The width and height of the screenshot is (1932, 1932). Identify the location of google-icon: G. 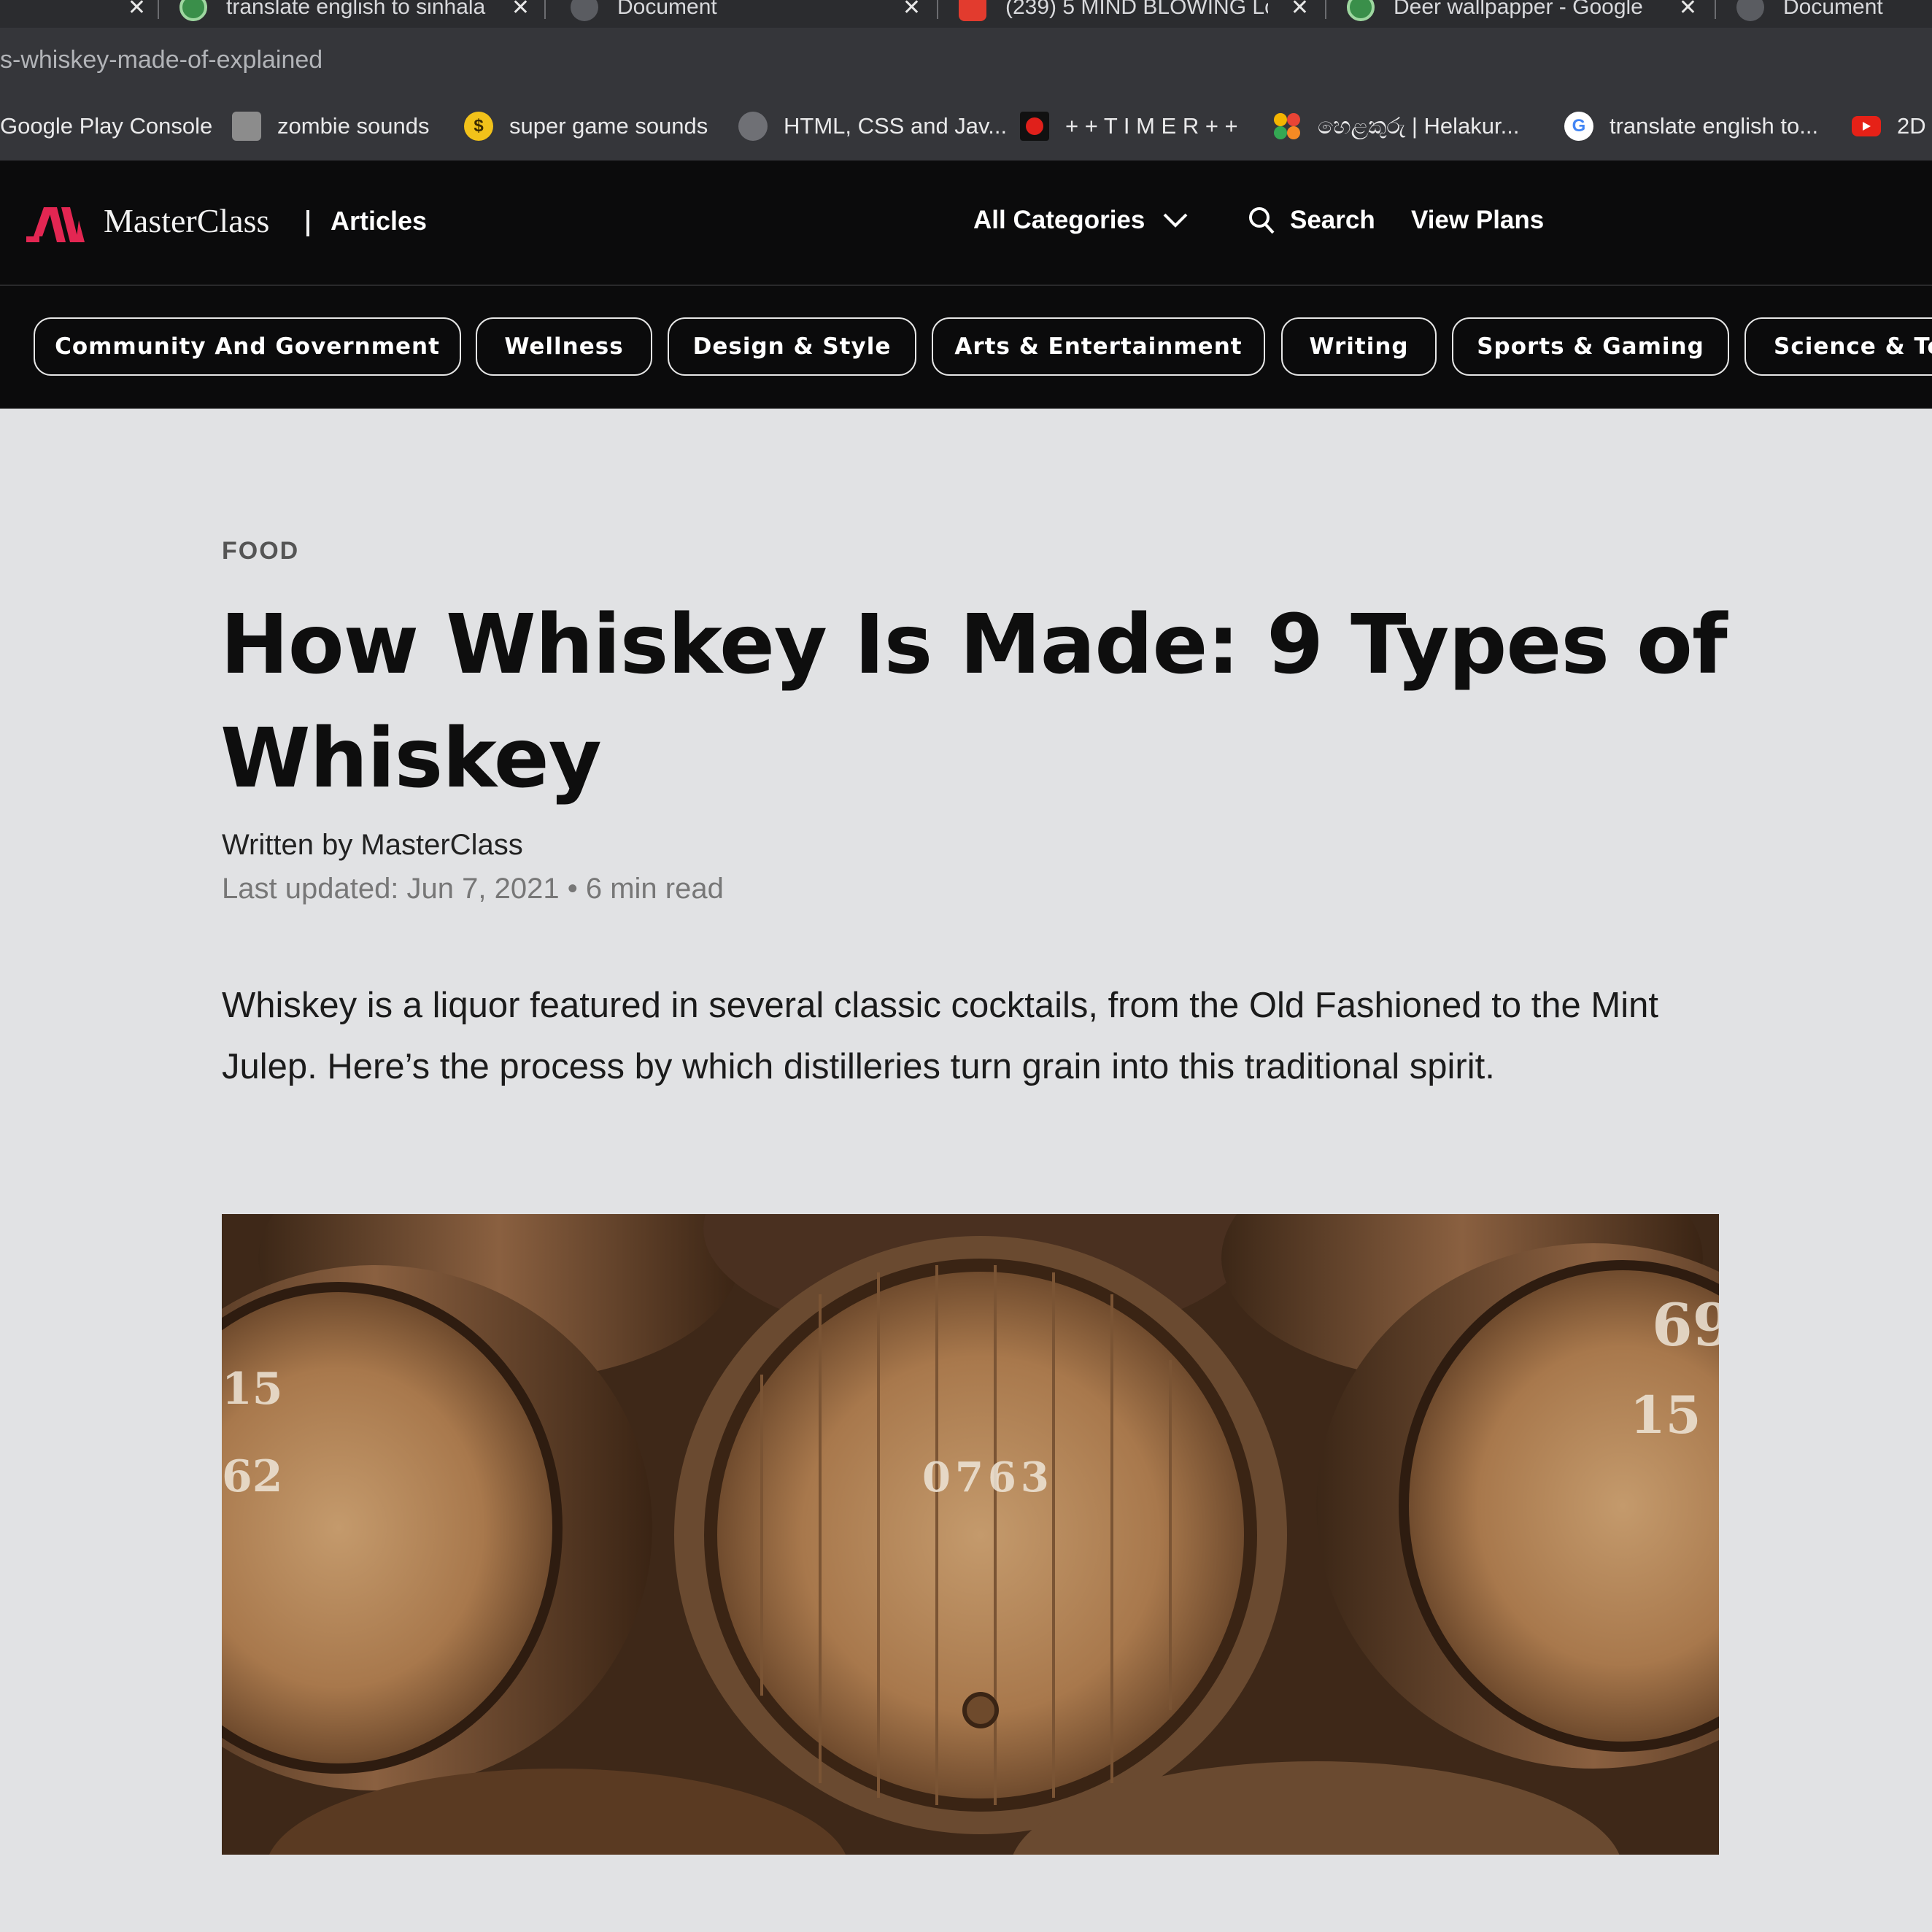
(1578, 126).